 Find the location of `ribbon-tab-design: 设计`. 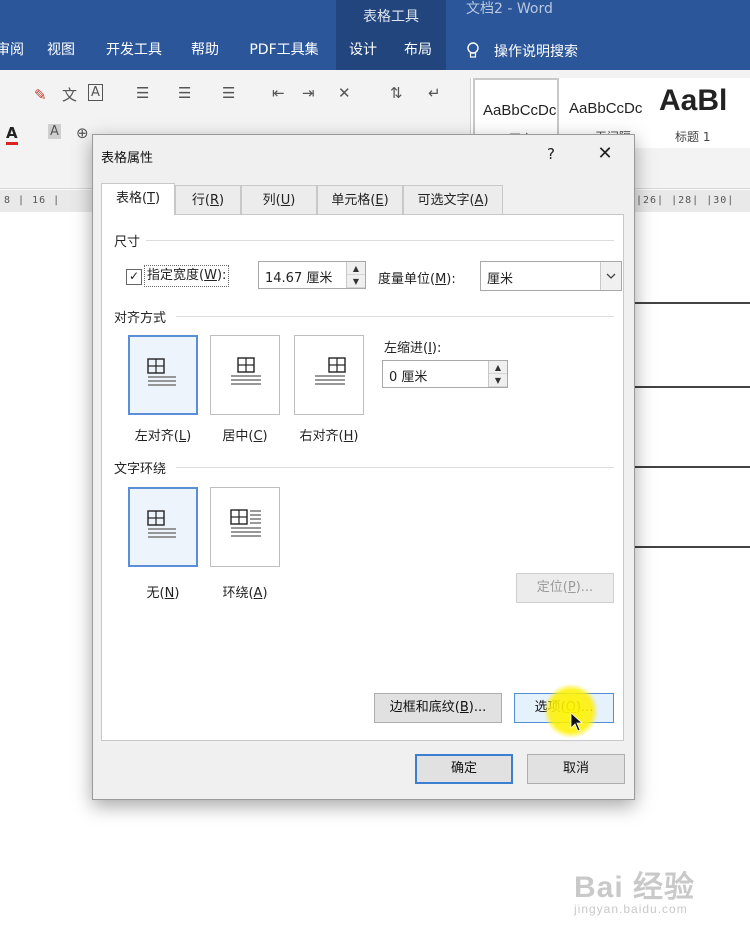

ribbon-tab-design: 设计 is located at coordinates (363, 51).